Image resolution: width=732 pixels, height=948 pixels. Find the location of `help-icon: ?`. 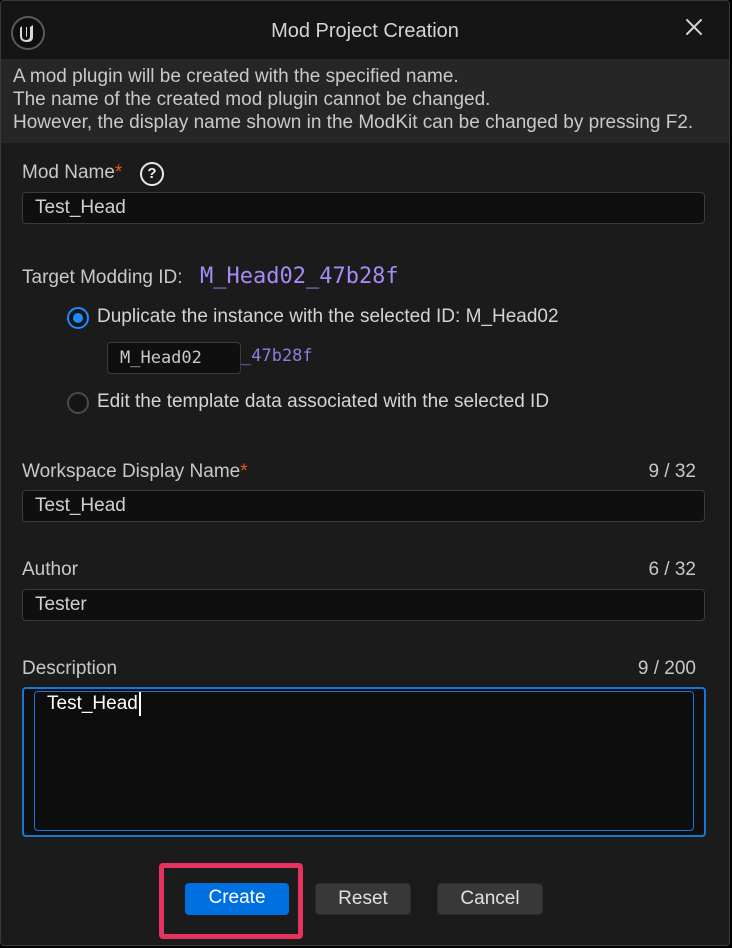

help-icon: ? is located at coordinates (152, 174).